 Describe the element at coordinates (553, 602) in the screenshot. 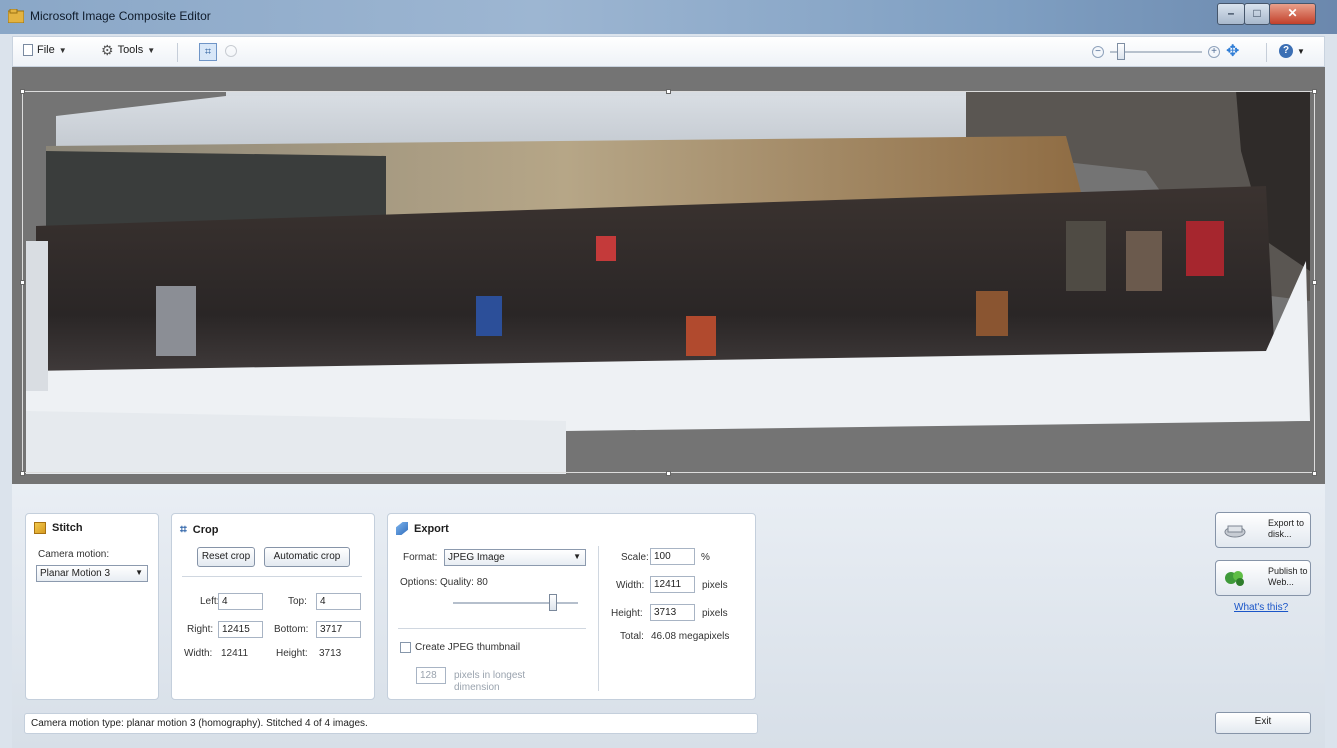

I see `quality-slider-thumb` at that location.